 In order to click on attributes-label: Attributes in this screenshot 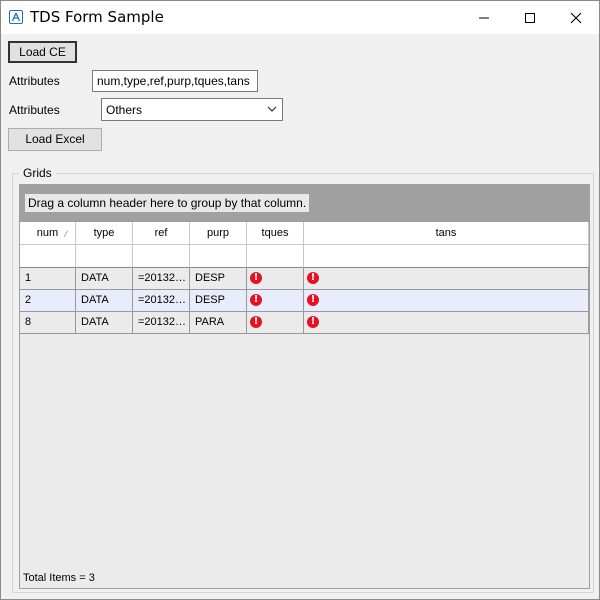, I will do `click(34, 81)`.